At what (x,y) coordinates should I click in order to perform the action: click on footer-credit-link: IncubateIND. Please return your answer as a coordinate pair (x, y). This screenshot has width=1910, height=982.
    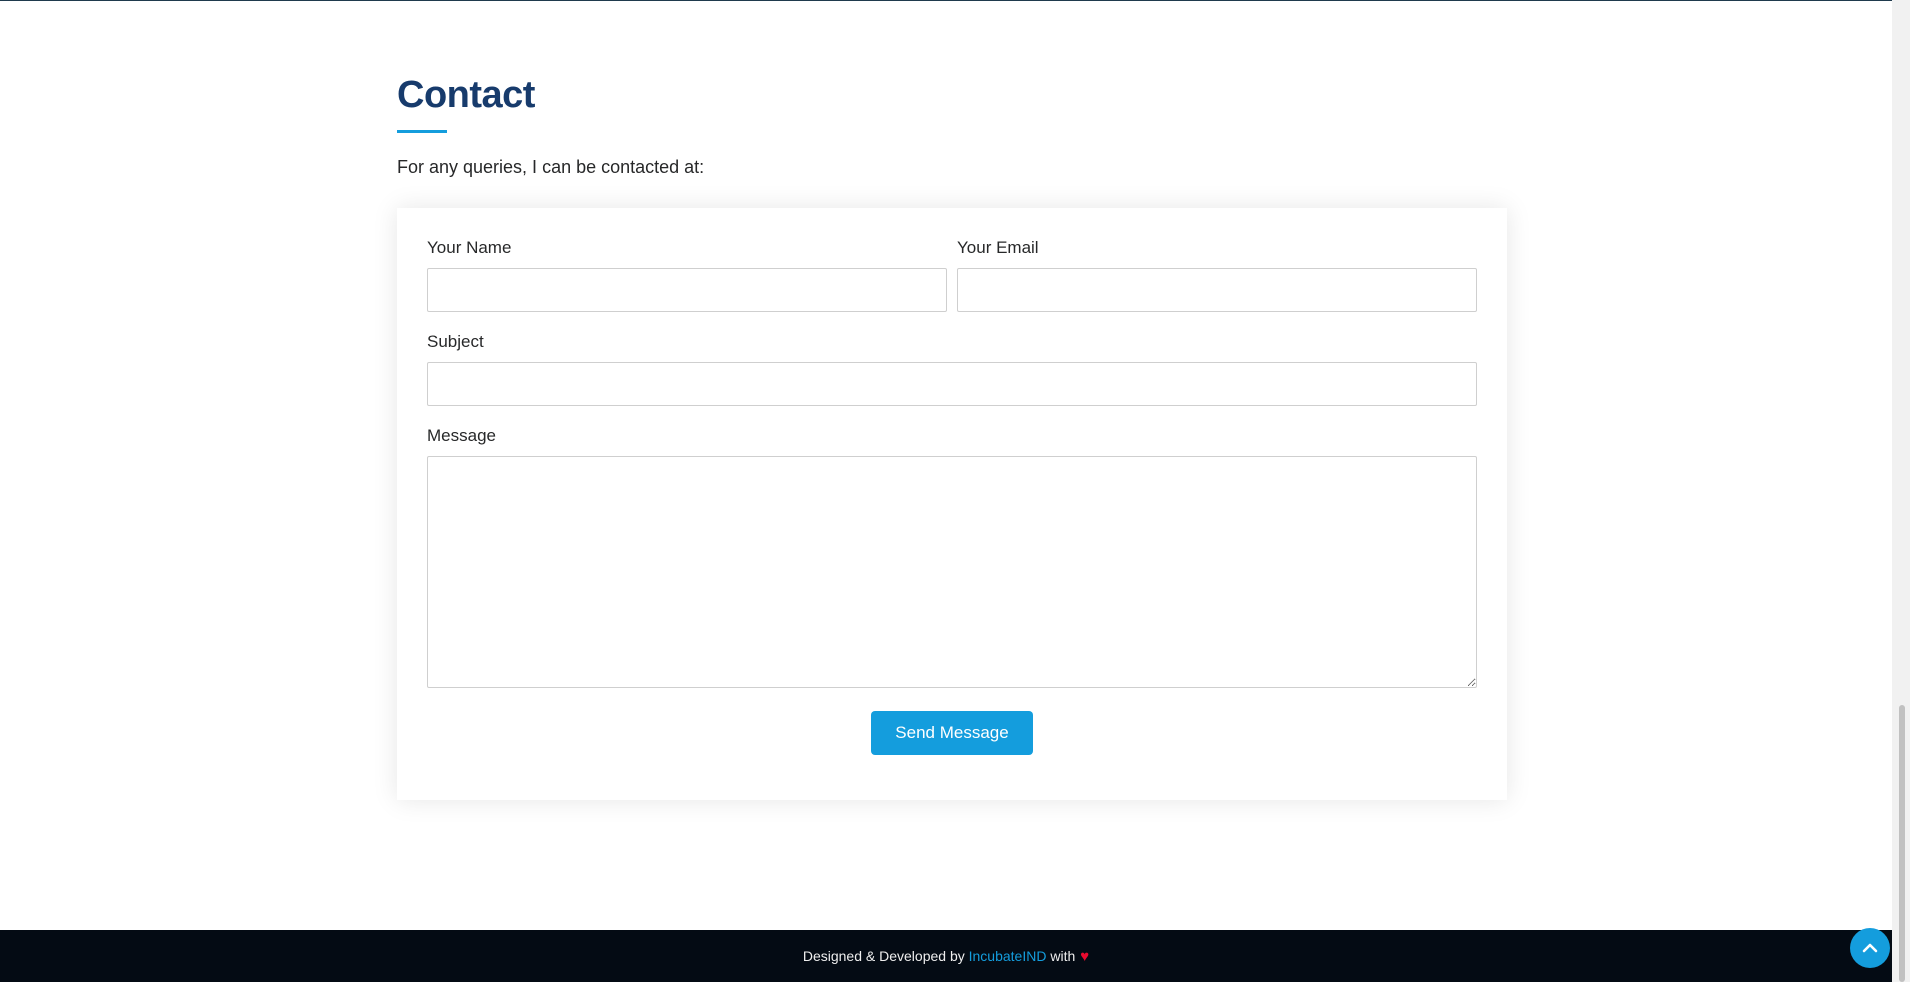
    Looking at the image, I should click on (1008, 956).